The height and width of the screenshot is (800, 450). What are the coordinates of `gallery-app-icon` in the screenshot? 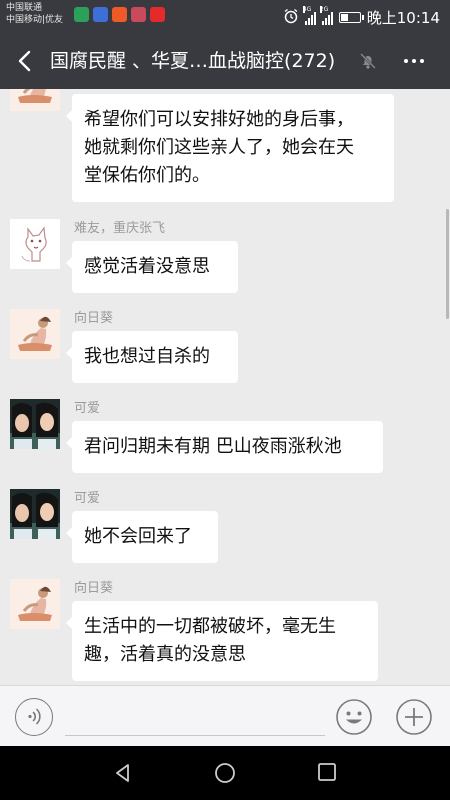 It's located at (138, 14).